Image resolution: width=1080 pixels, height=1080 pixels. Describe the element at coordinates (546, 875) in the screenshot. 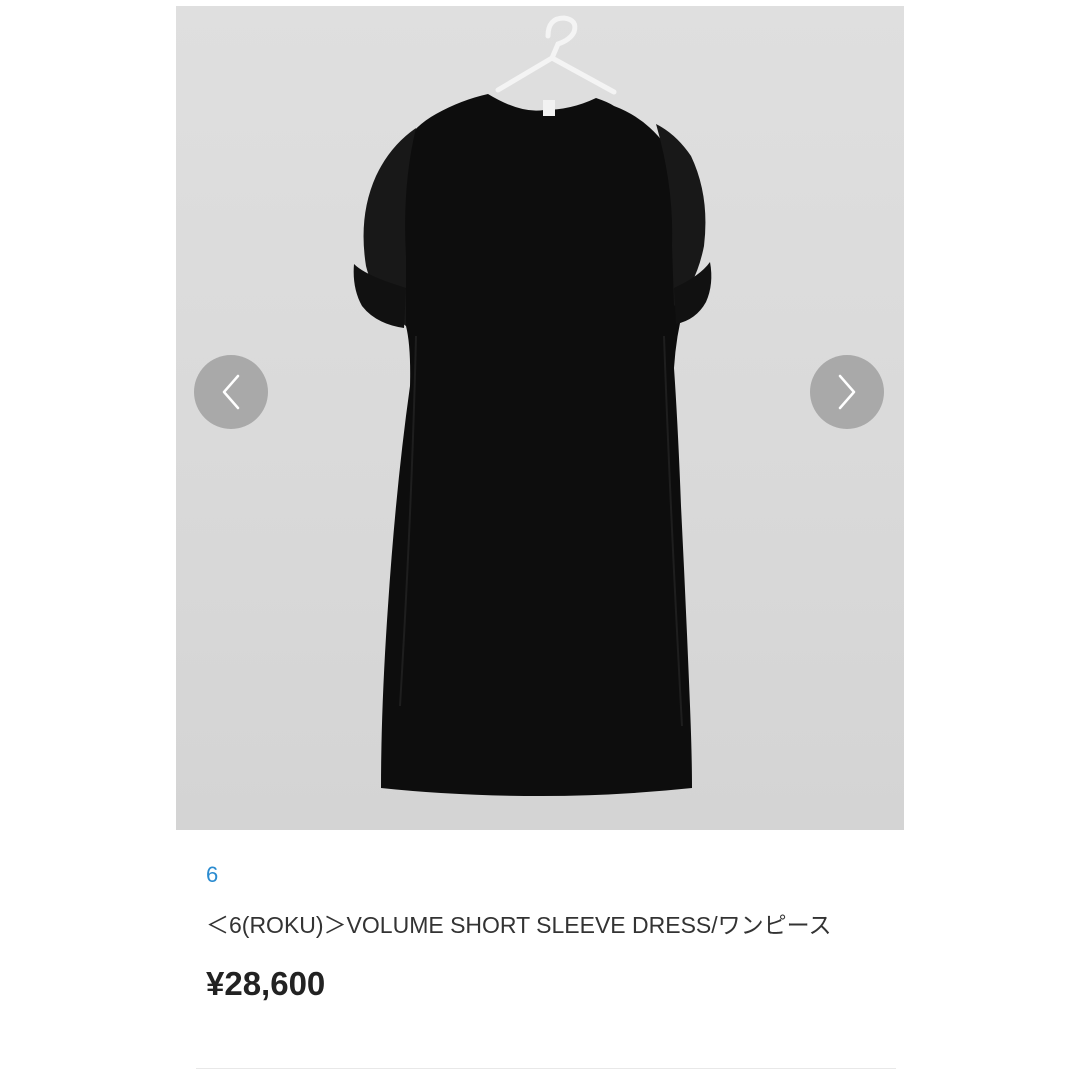

I see `brand-link: 6` at that location.